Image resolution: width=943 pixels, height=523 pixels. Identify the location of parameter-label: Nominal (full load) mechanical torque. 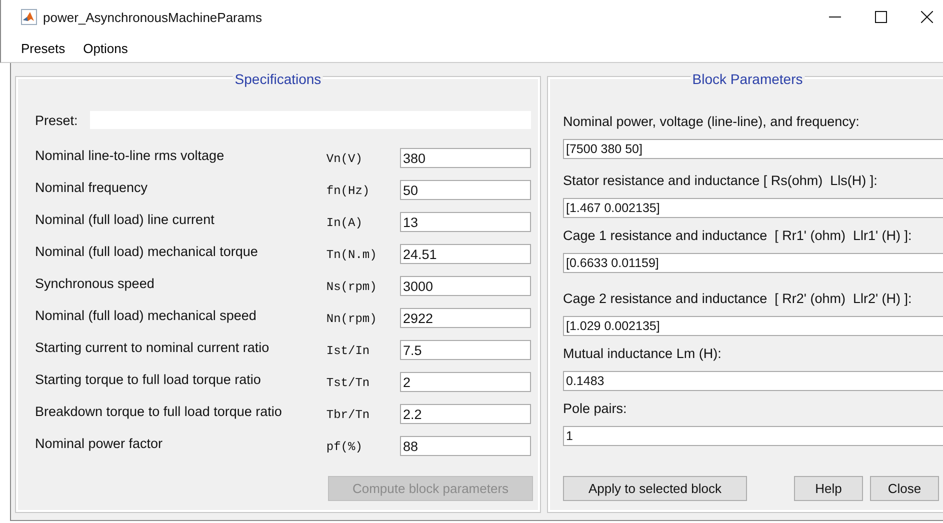
(147, 251).